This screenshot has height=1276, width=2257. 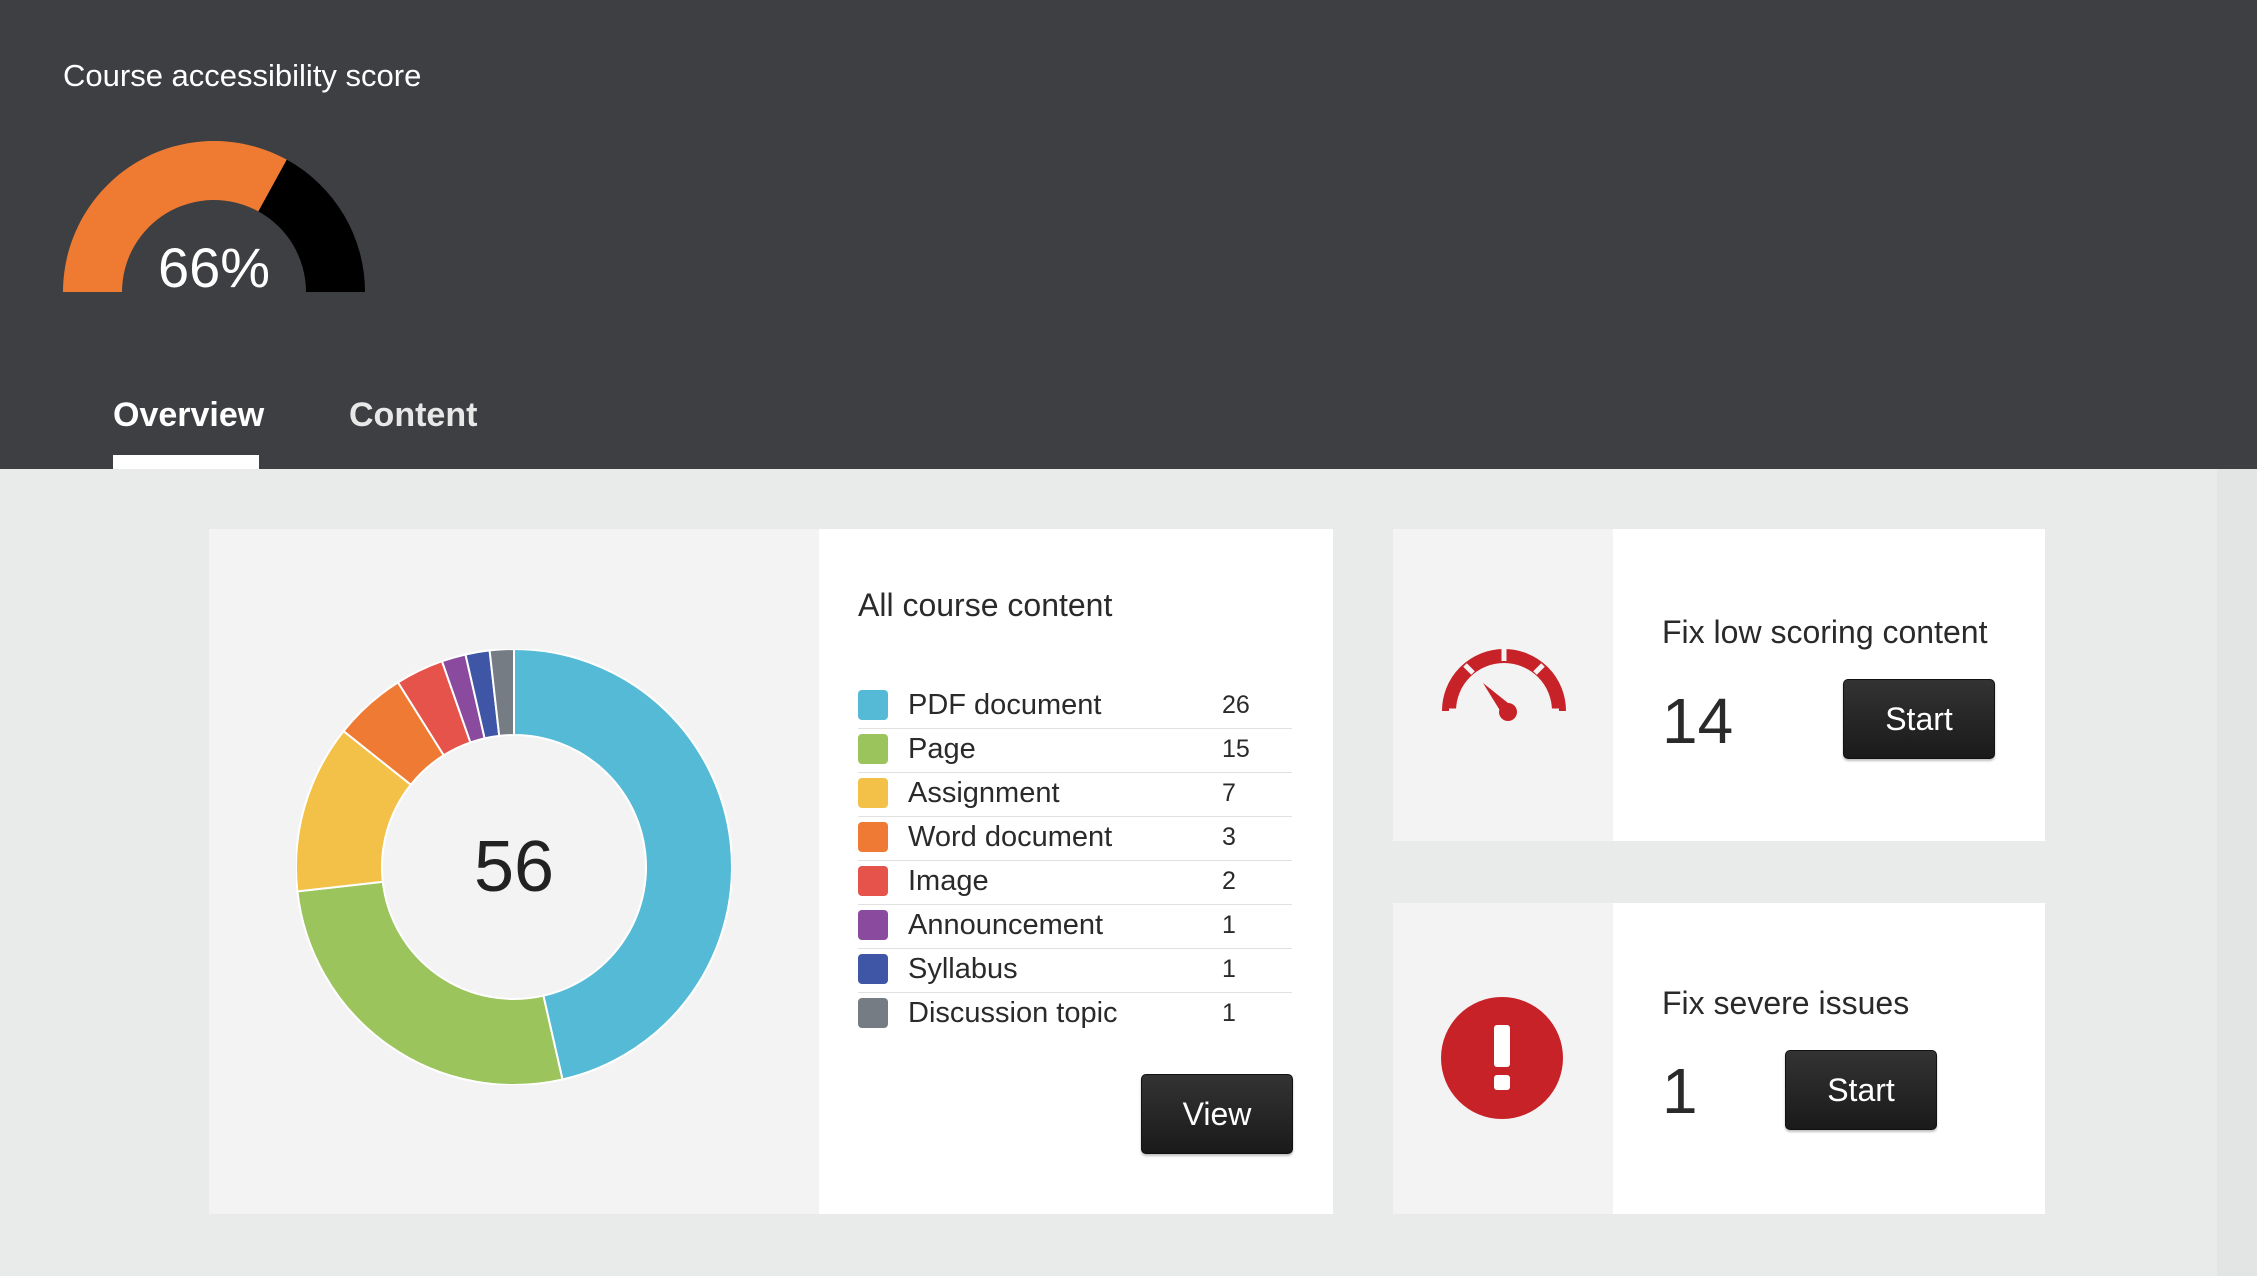 What do you see at coordinates (942, 749) in the screenshot?
I see `legend-label: Page` at bounding box center [942, 749].